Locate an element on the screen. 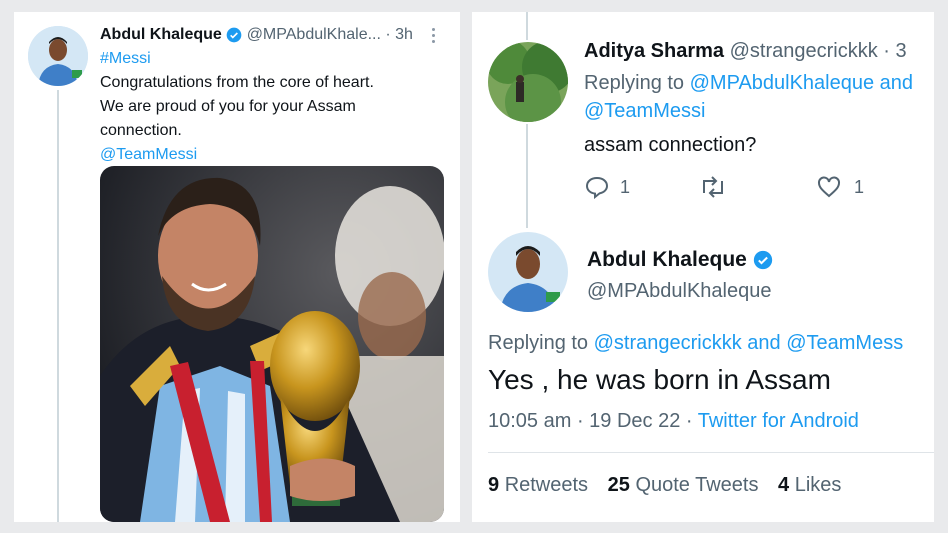 This screenshot has width=948, height=533. main-replying-mentions: @strangecrickkk and @TeamMess is located at coordinates (749, 343).